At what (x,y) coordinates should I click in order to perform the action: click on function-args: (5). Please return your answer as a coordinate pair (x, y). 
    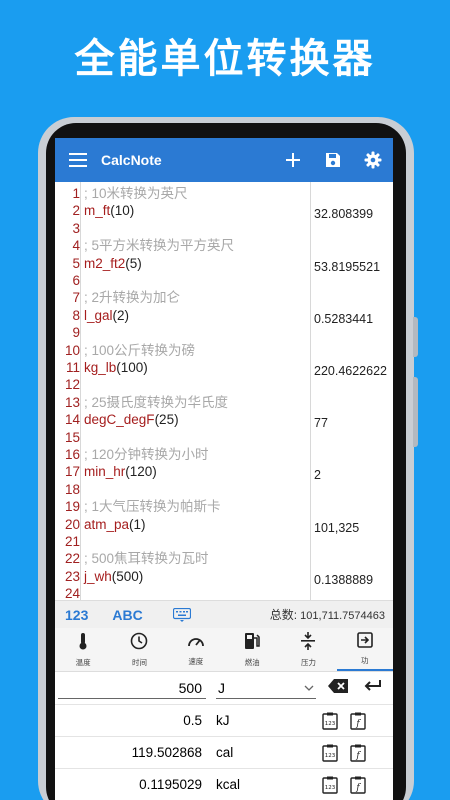
    Looking at the image, I should click on (133, 263).